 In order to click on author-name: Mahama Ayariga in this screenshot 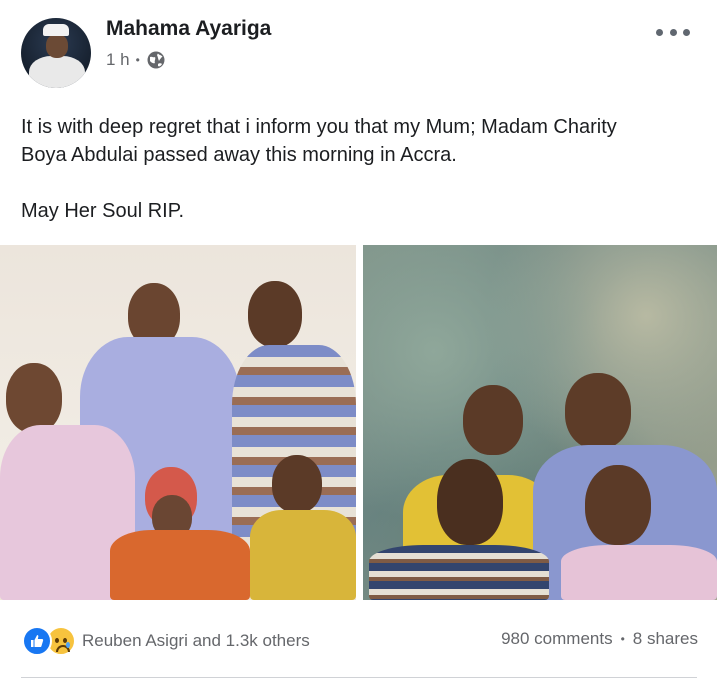, I will do `click(188, 29)`.